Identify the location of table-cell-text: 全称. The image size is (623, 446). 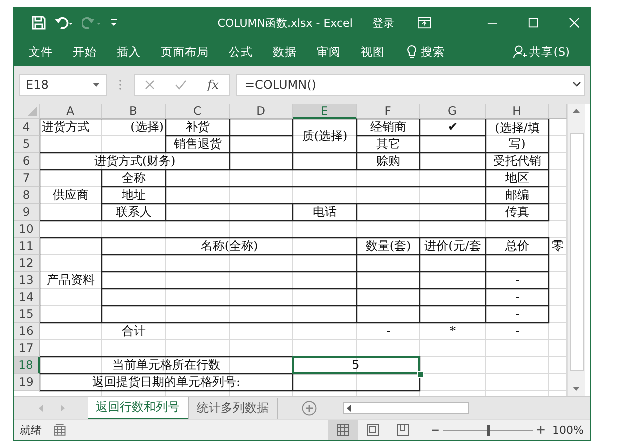
(134, 178).